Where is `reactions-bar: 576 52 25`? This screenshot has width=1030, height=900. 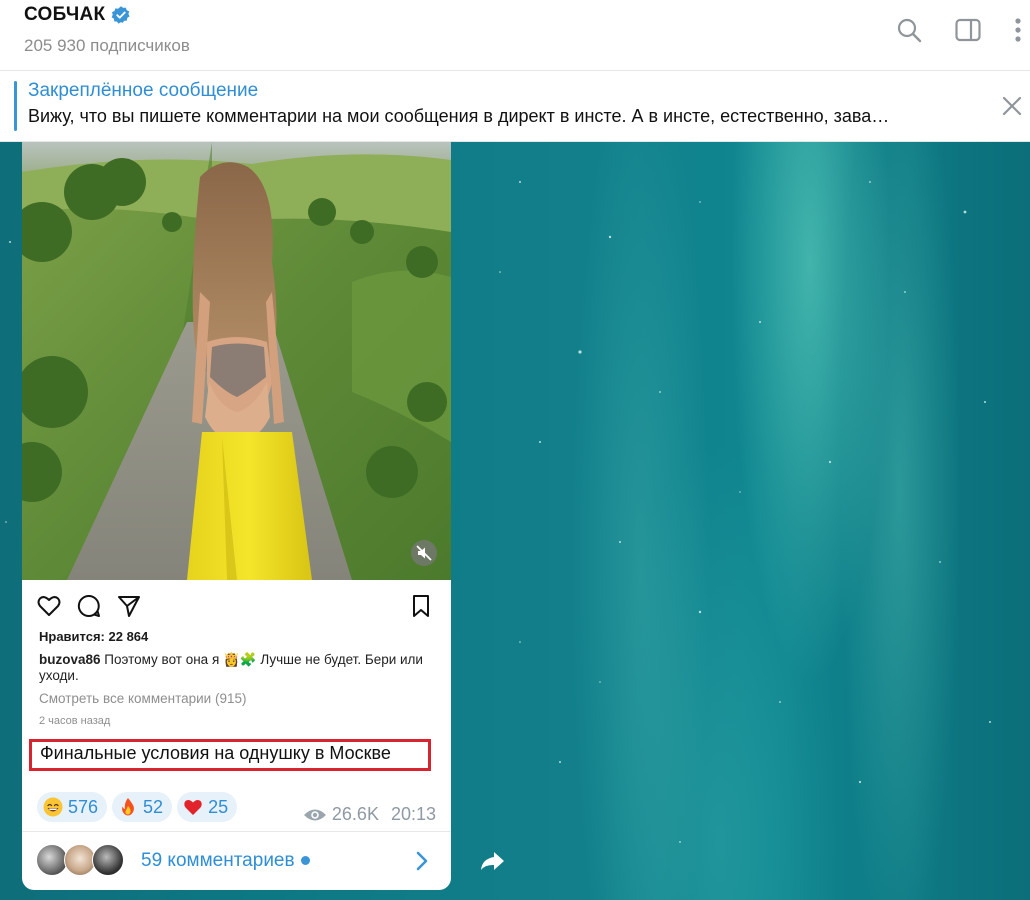 reactions-bar: 576 52 25 is located at coordinates (139, 807).